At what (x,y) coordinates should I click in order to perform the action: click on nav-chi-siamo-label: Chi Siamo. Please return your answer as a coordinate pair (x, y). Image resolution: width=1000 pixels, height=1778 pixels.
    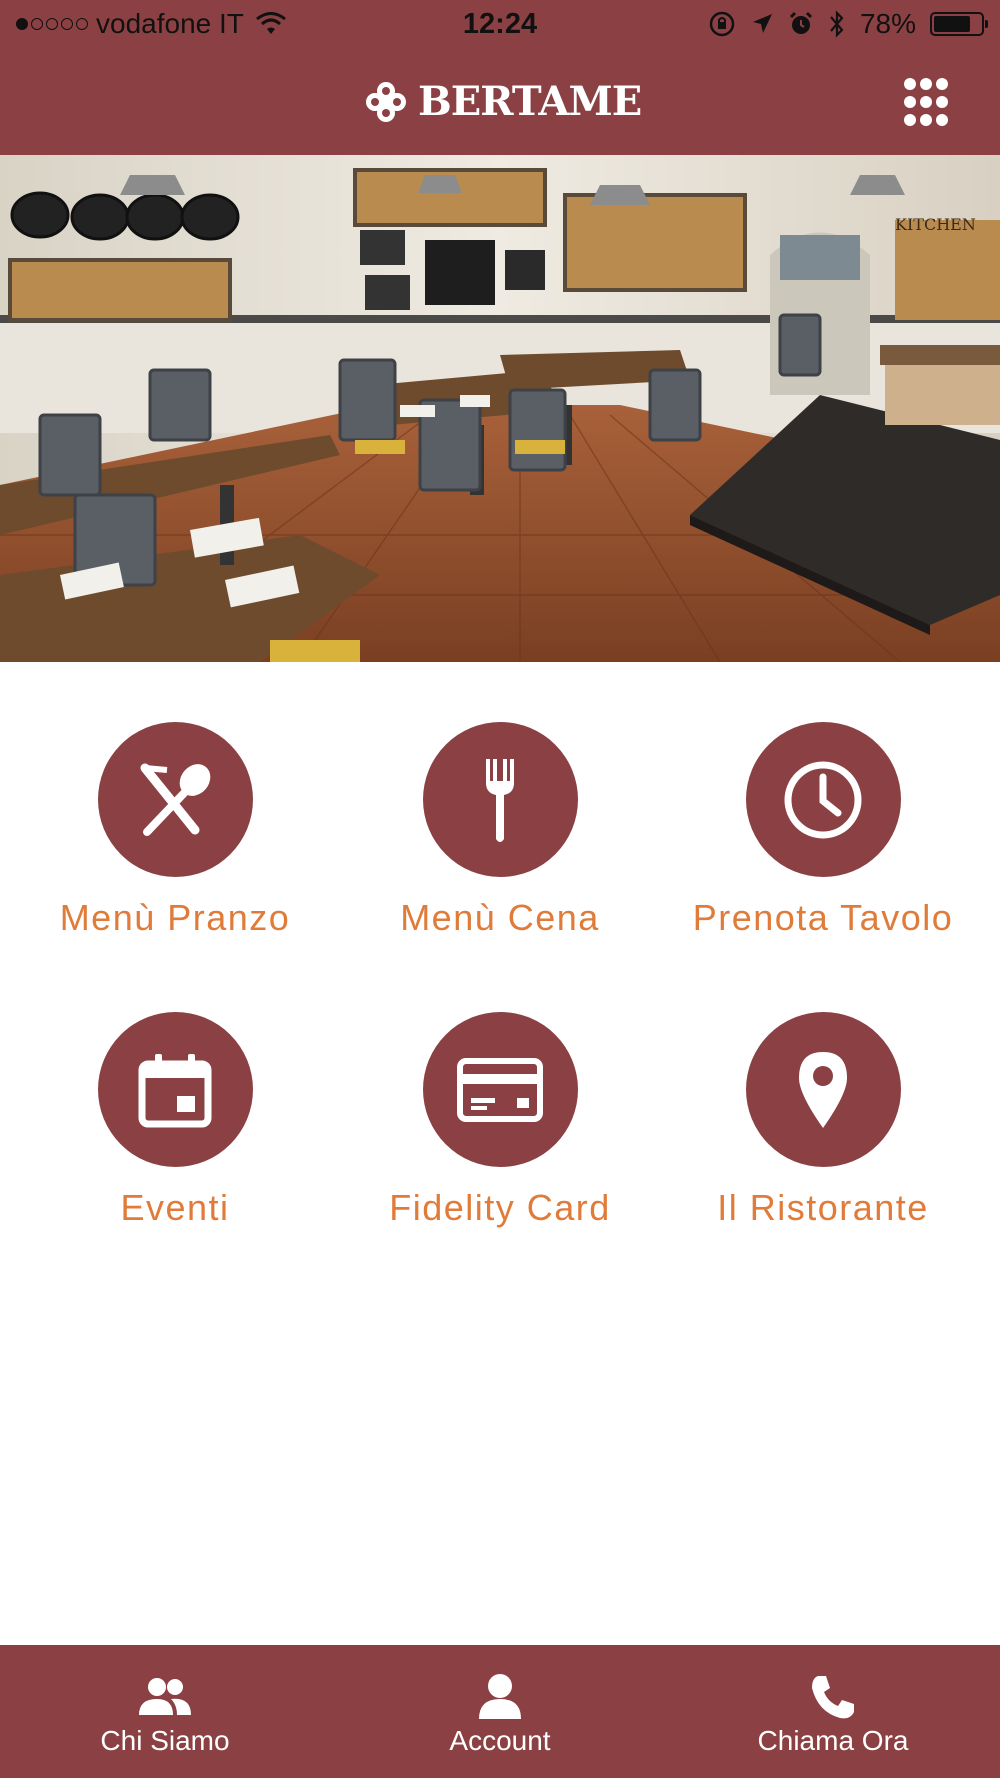
    Looking at the image, I should click on (165, 1740).